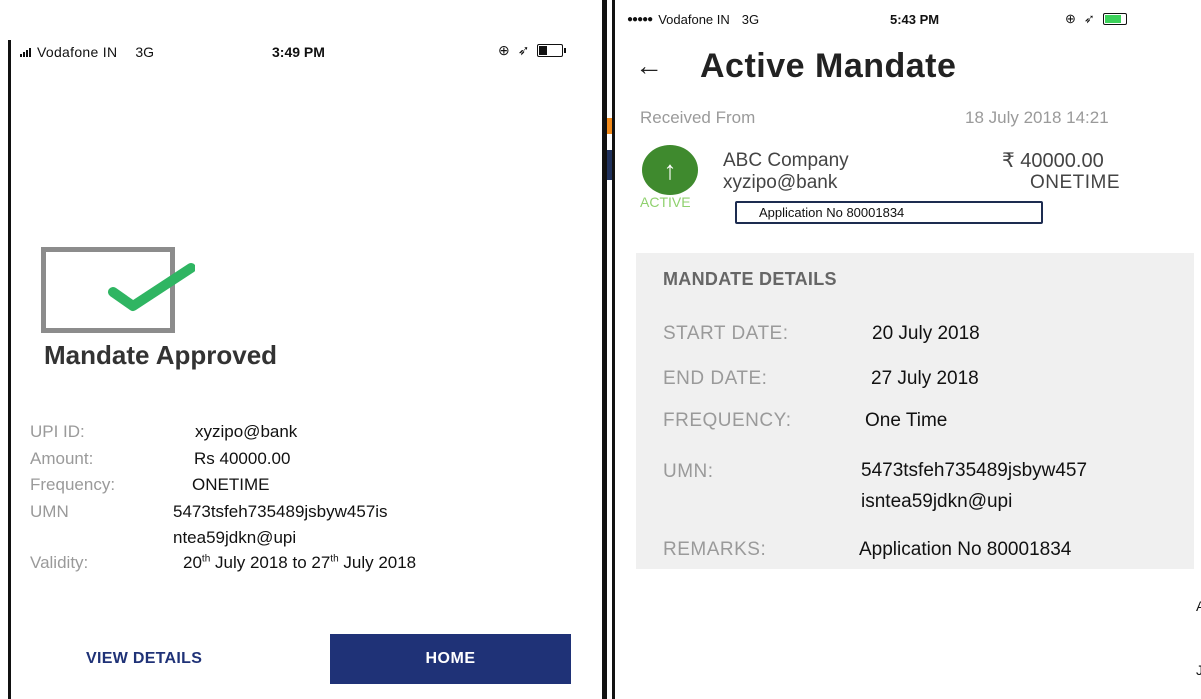  Describe the element at coordinates (688, 471) in the screenshot. I see `umn-label: UMN:` at that location.